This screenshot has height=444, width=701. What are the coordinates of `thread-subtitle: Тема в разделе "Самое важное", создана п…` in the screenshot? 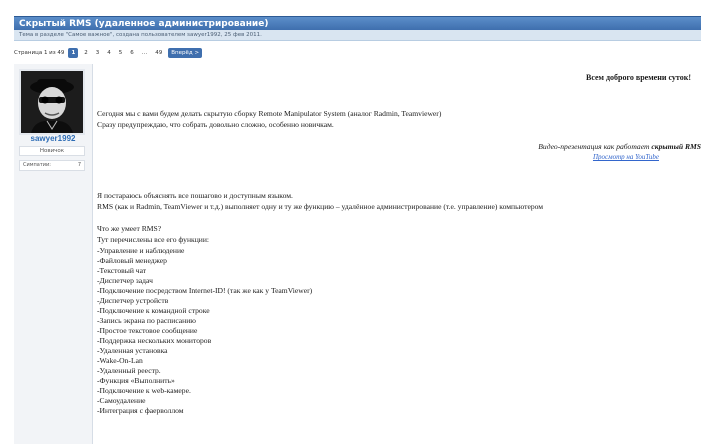 It's located at (357, 35).